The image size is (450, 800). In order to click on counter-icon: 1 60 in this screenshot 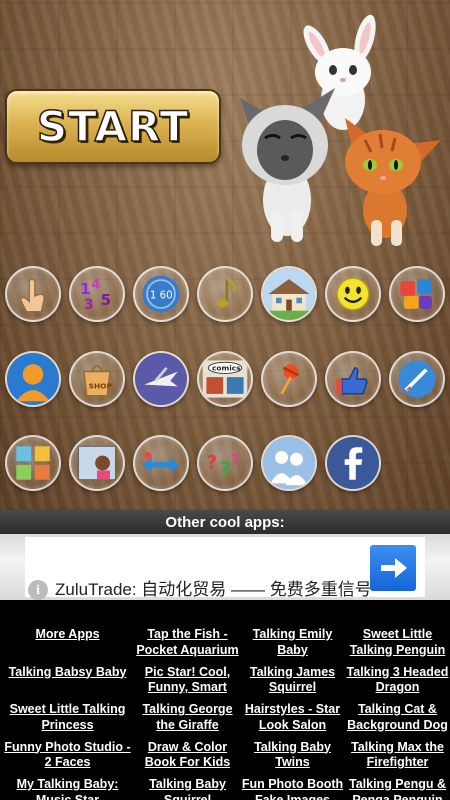, I will do `click(161, 294)`.